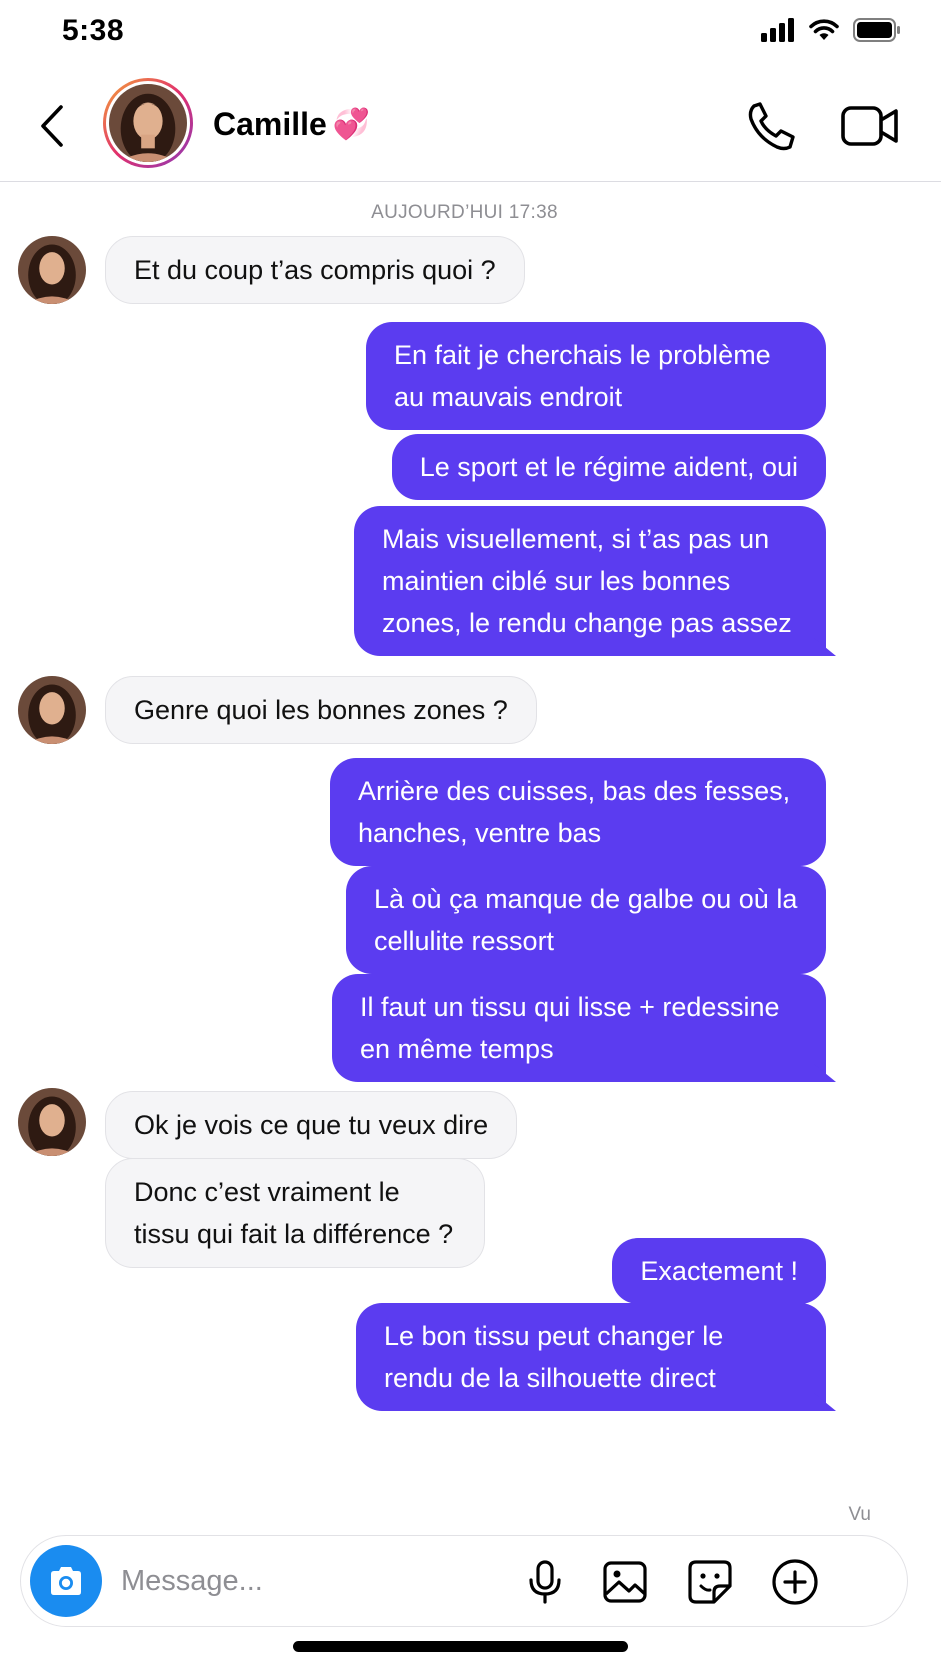 The image size is (941, 1672). I want to click on back-icon, so click(52, 126).